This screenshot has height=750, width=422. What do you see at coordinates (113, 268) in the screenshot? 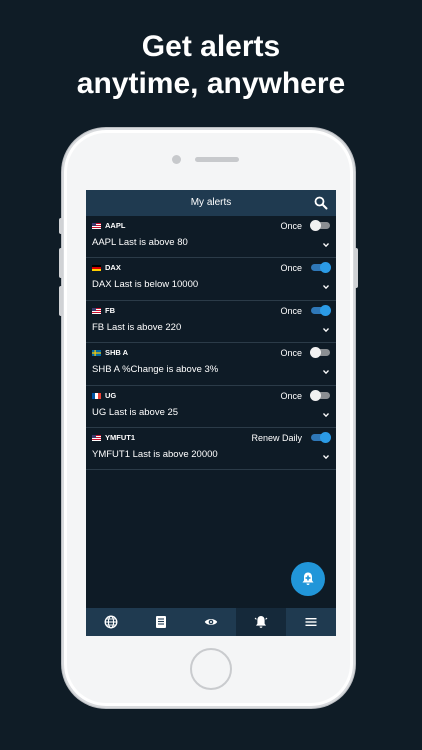
I see `alert-symbol: DAX` at bounding box center [113, 268].